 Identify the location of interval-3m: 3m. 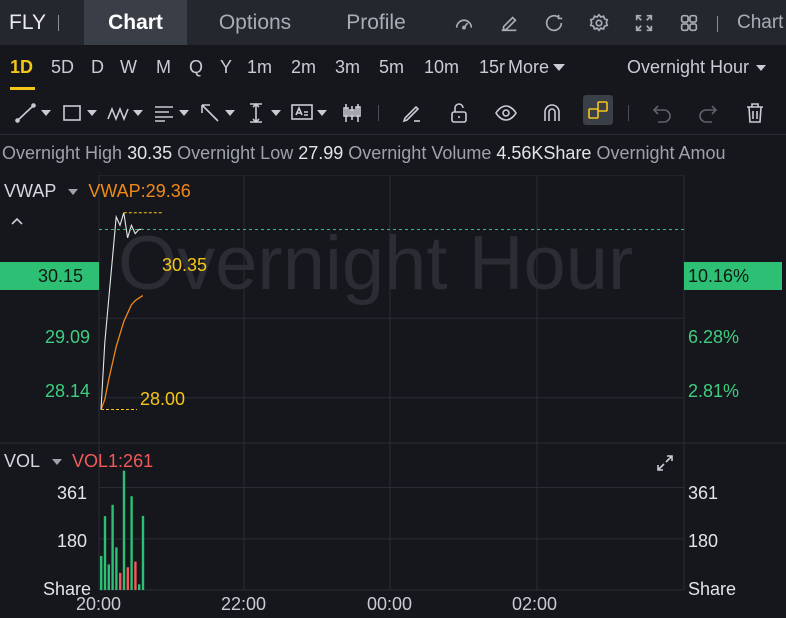
(347, 67).